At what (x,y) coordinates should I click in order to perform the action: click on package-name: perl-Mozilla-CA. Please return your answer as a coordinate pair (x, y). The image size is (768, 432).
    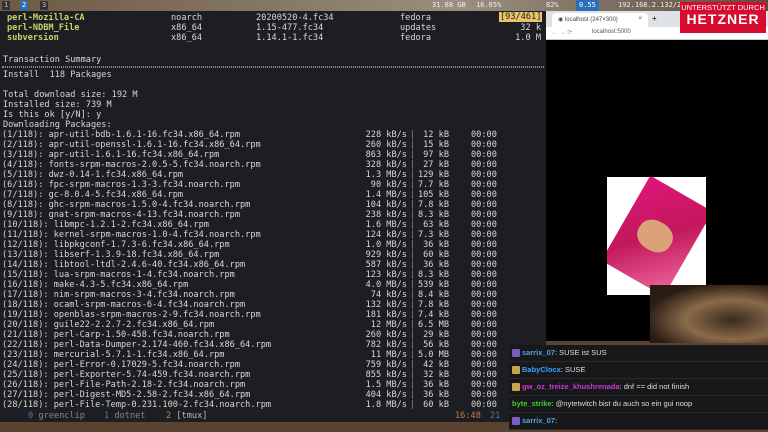
    Looking at the image, I should click on (46, 18).